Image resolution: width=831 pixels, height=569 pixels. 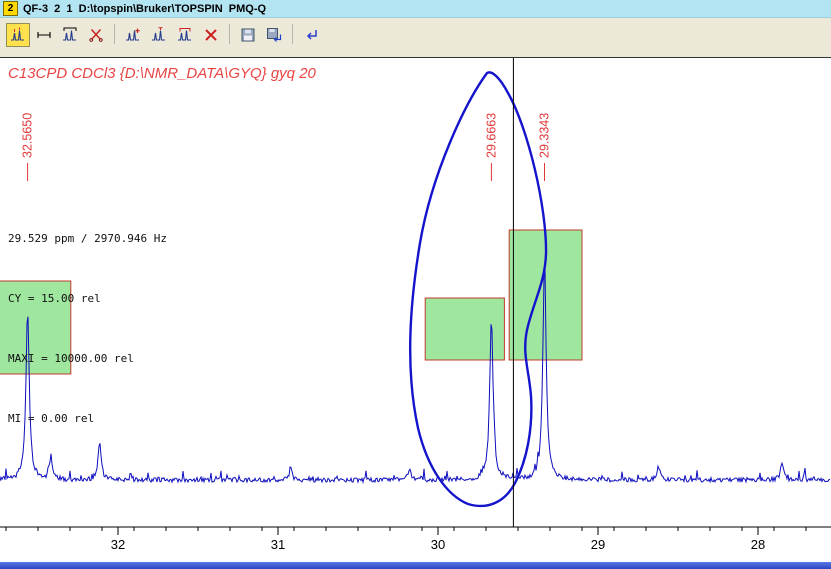 I want to click on axis-tick-label: 28, so click(x=758, y=544).